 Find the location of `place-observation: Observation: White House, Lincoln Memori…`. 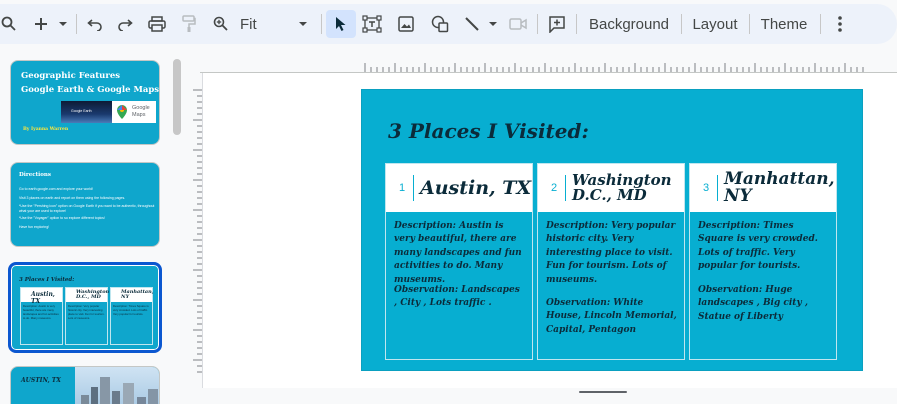

place-observation: Observation: White House, Lincoln Memori… is located at coordinates (611, 316).